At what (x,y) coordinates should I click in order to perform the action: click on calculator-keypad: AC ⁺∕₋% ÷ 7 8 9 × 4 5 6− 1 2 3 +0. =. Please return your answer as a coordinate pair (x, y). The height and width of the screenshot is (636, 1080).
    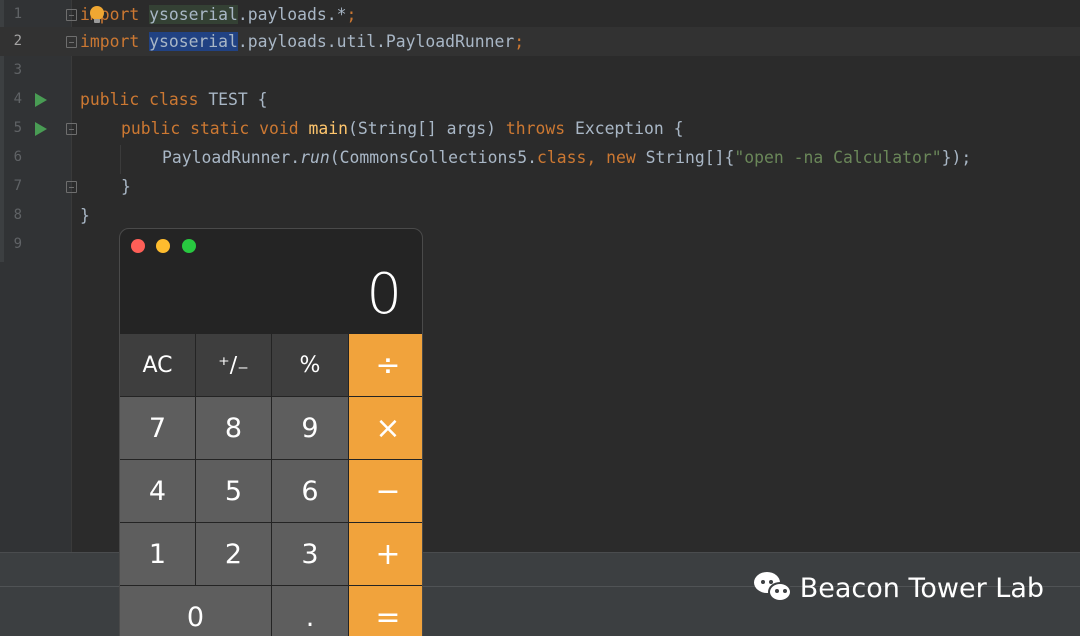
    Looking at the image, I should click on (271, 485).